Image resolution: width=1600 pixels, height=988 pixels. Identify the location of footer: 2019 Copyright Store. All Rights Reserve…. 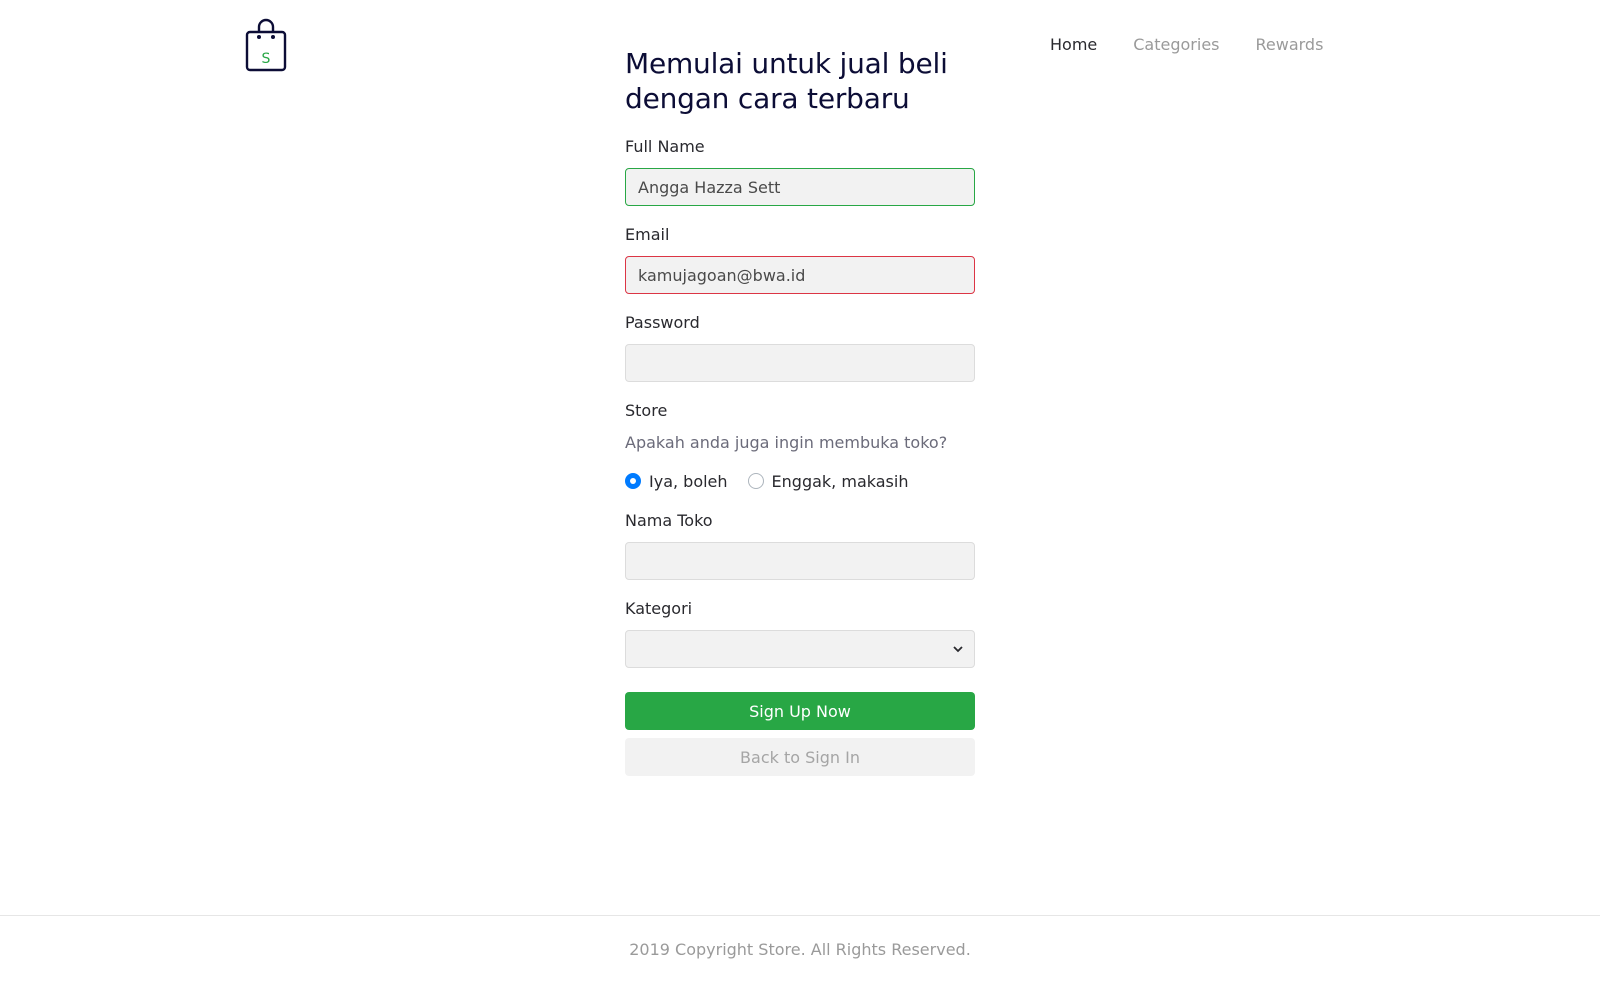
(800, 951).